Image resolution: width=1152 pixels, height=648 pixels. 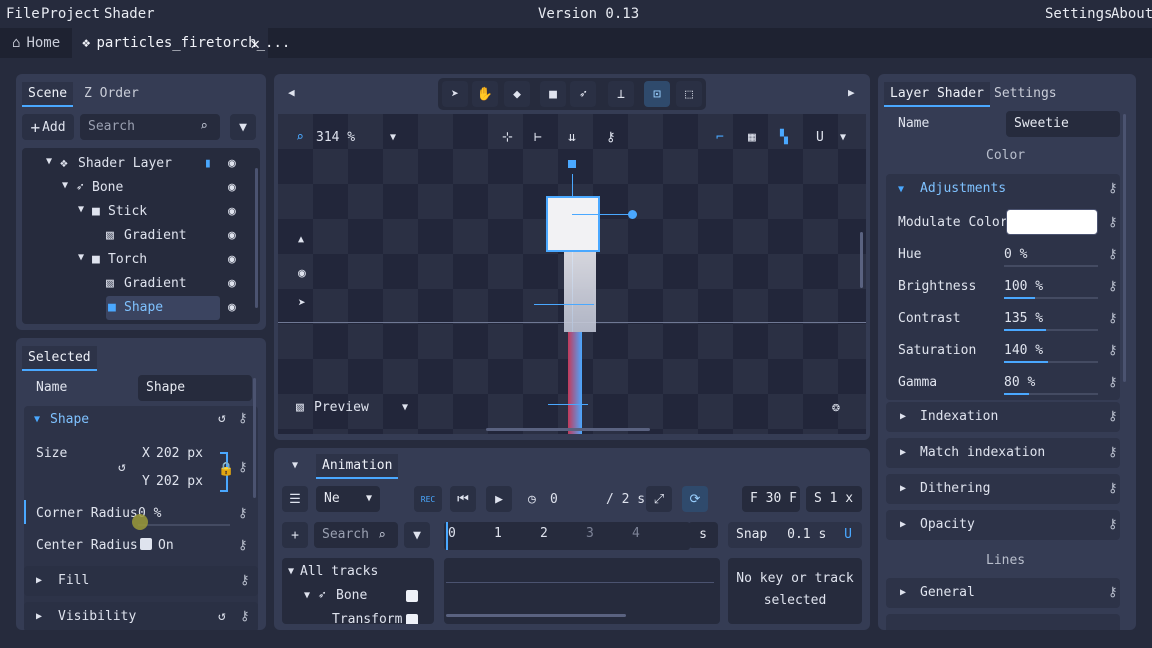 I want to click on pan-tool: ✋, so click(x=485, y=94).